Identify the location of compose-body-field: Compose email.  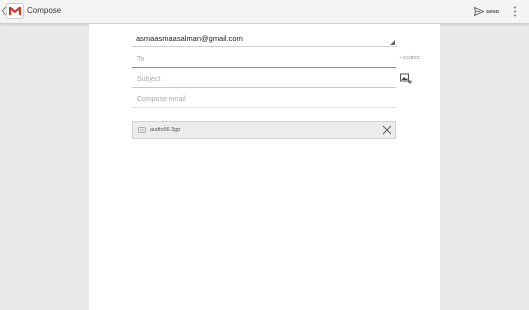
(264, 101).